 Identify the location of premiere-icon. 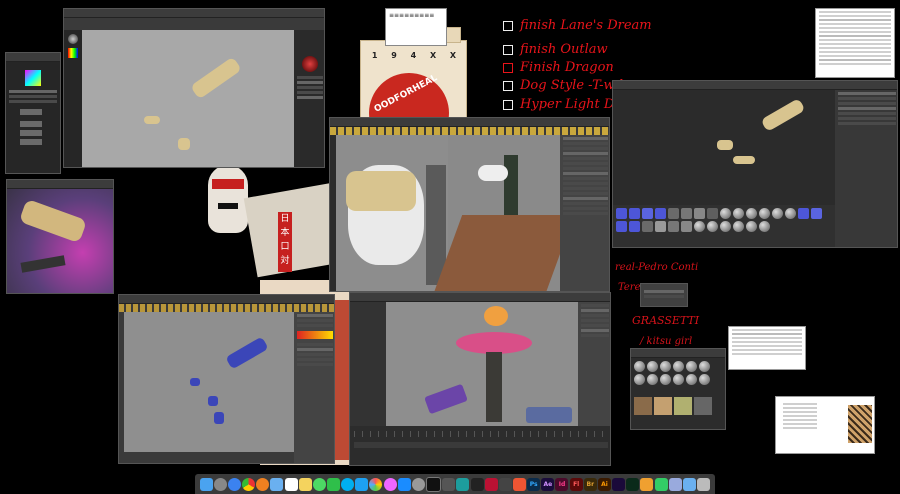
(619, 484).